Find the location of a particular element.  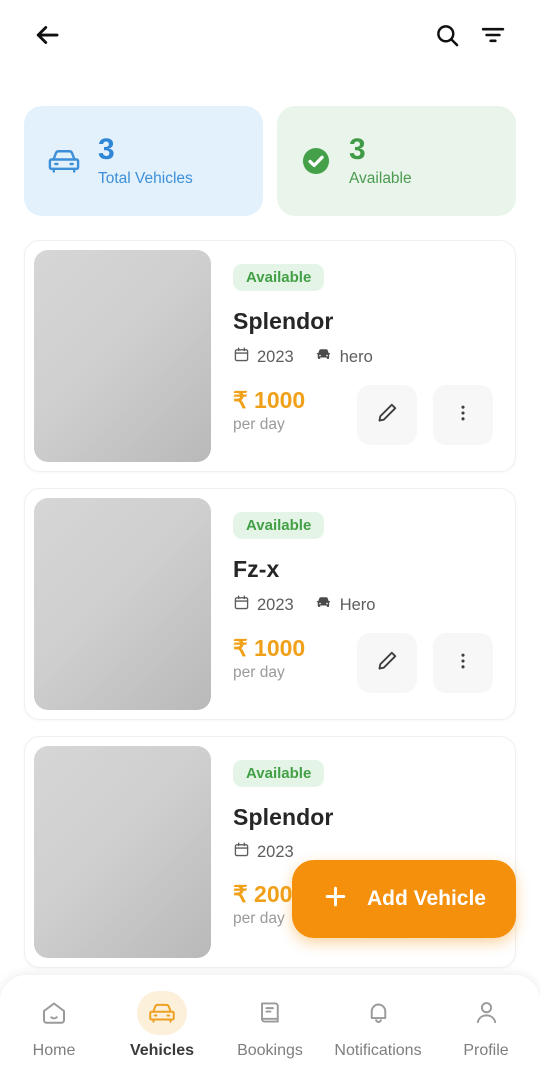

arrow-left-icon is located at coordinates (47, 35).